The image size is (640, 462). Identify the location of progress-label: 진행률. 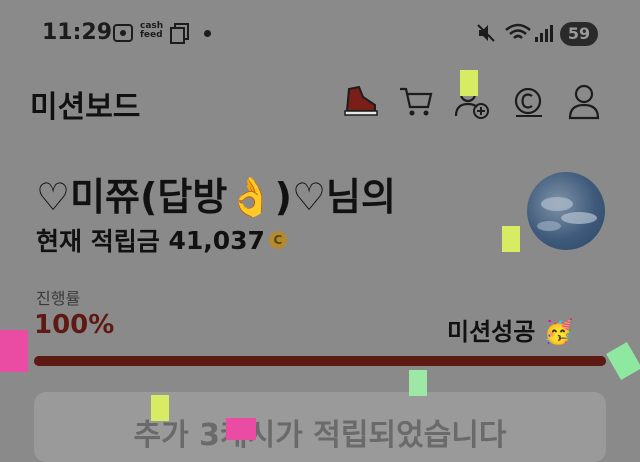
(58, 298).